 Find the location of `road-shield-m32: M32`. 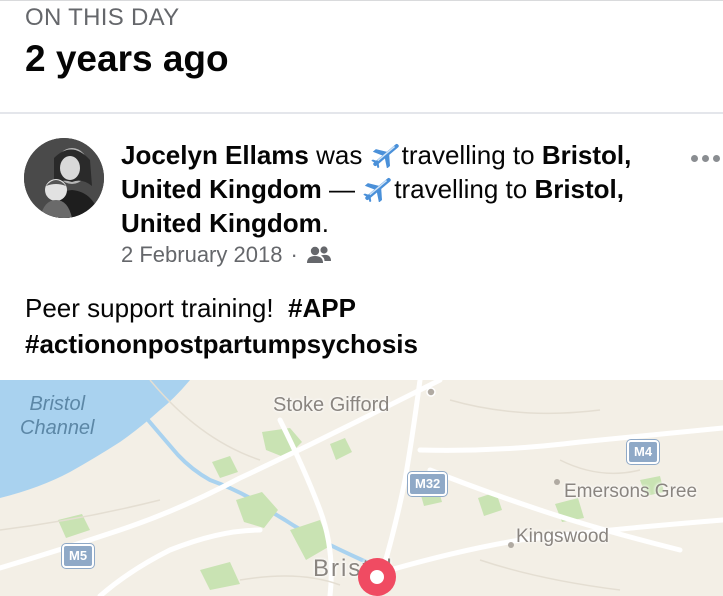

road-shield-m32: M32 is located at coordinates (428, 484).